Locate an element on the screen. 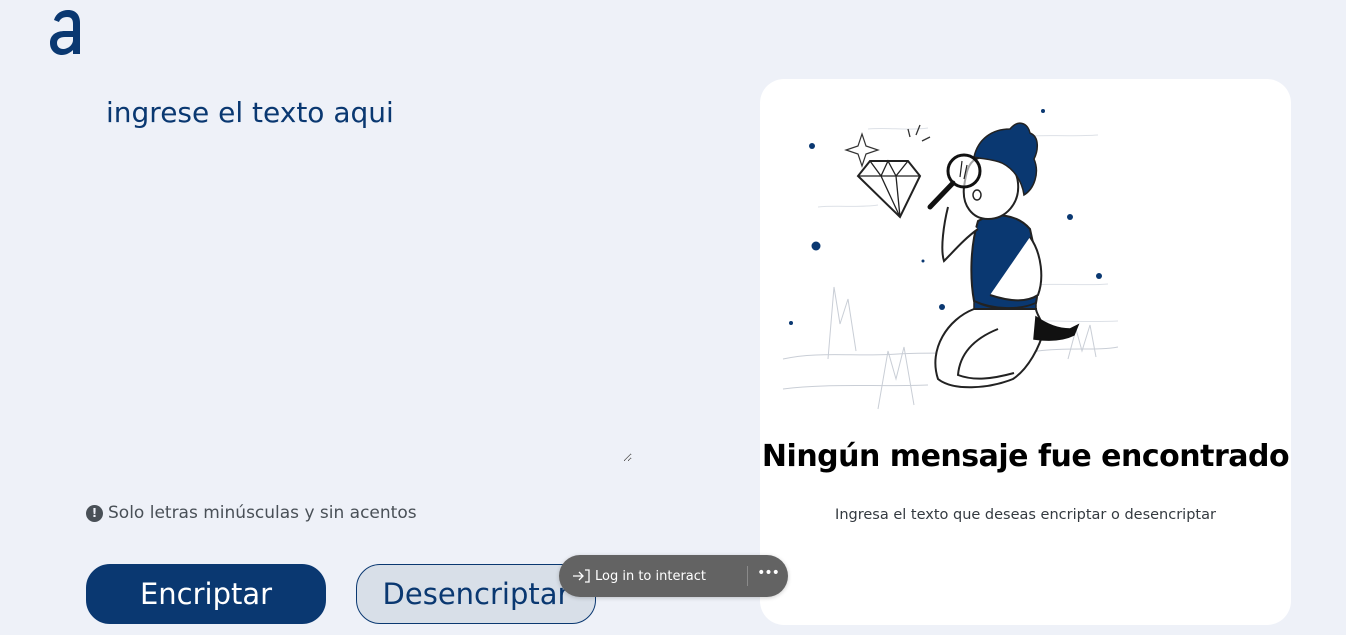  person-searching-with-magnifier-illustration is located at coordinates (950, 259).